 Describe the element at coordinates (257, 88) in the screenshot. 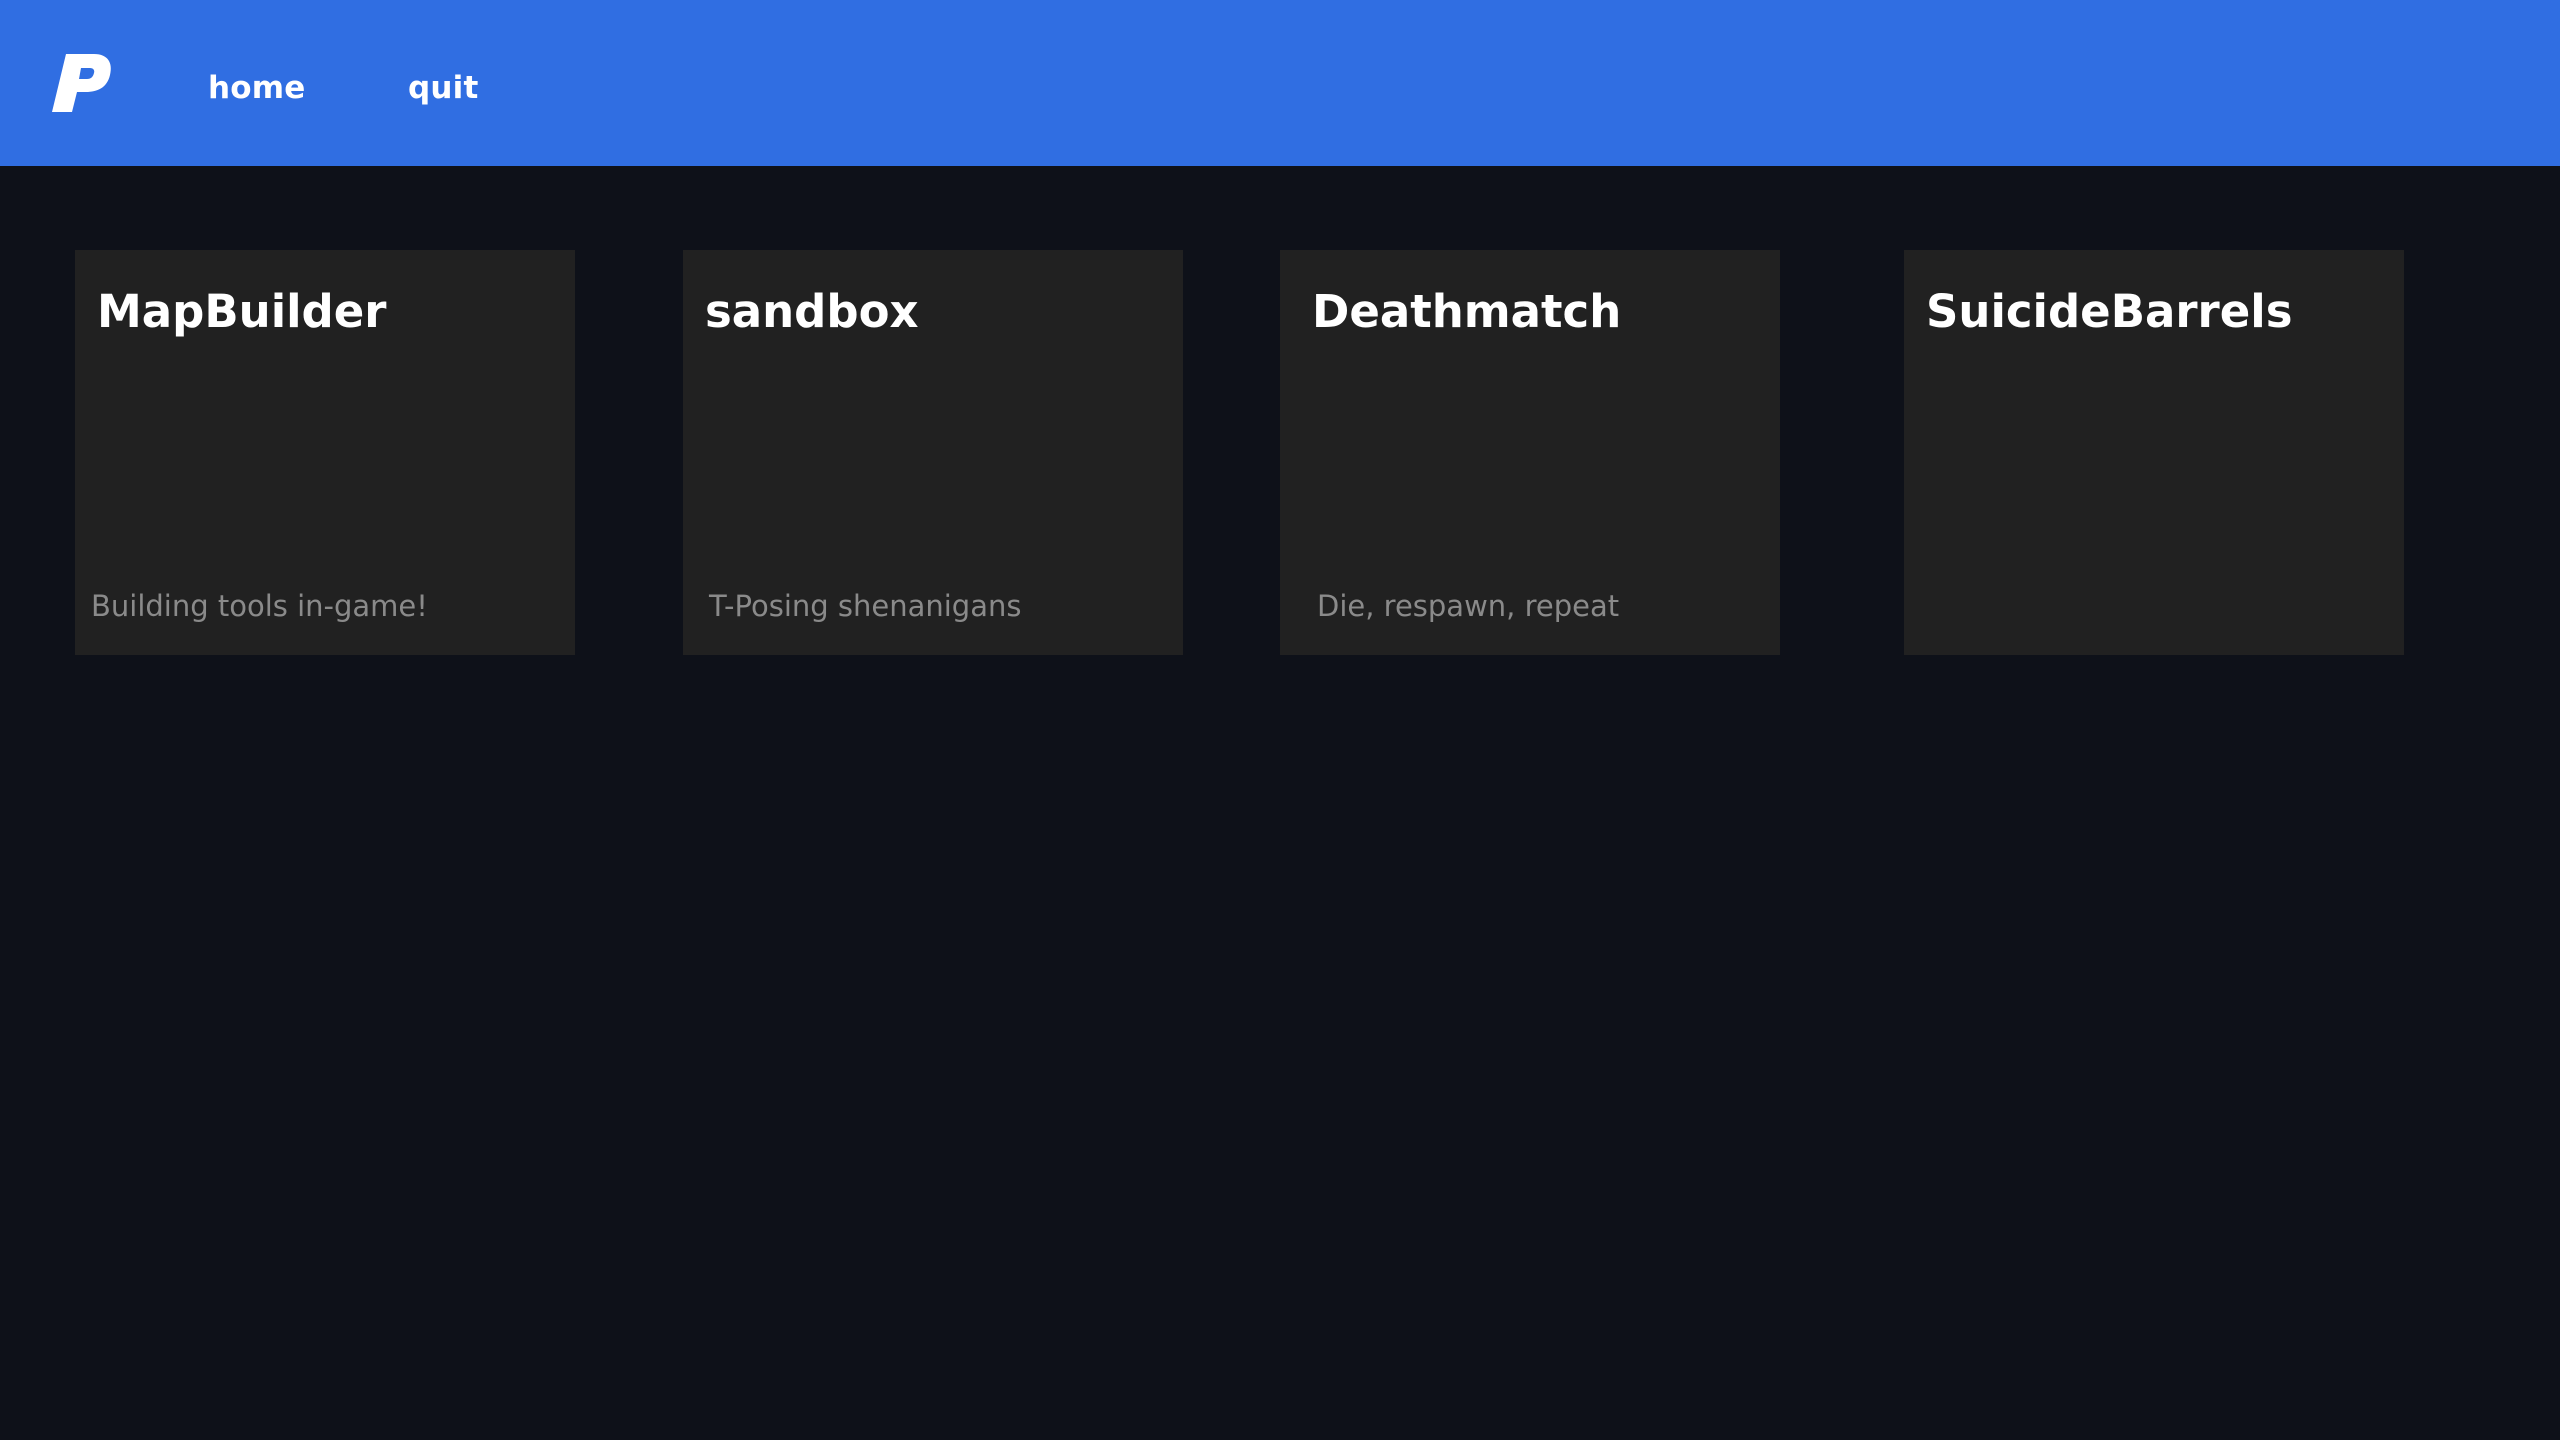

I see `nav-home-link: home` at that location.